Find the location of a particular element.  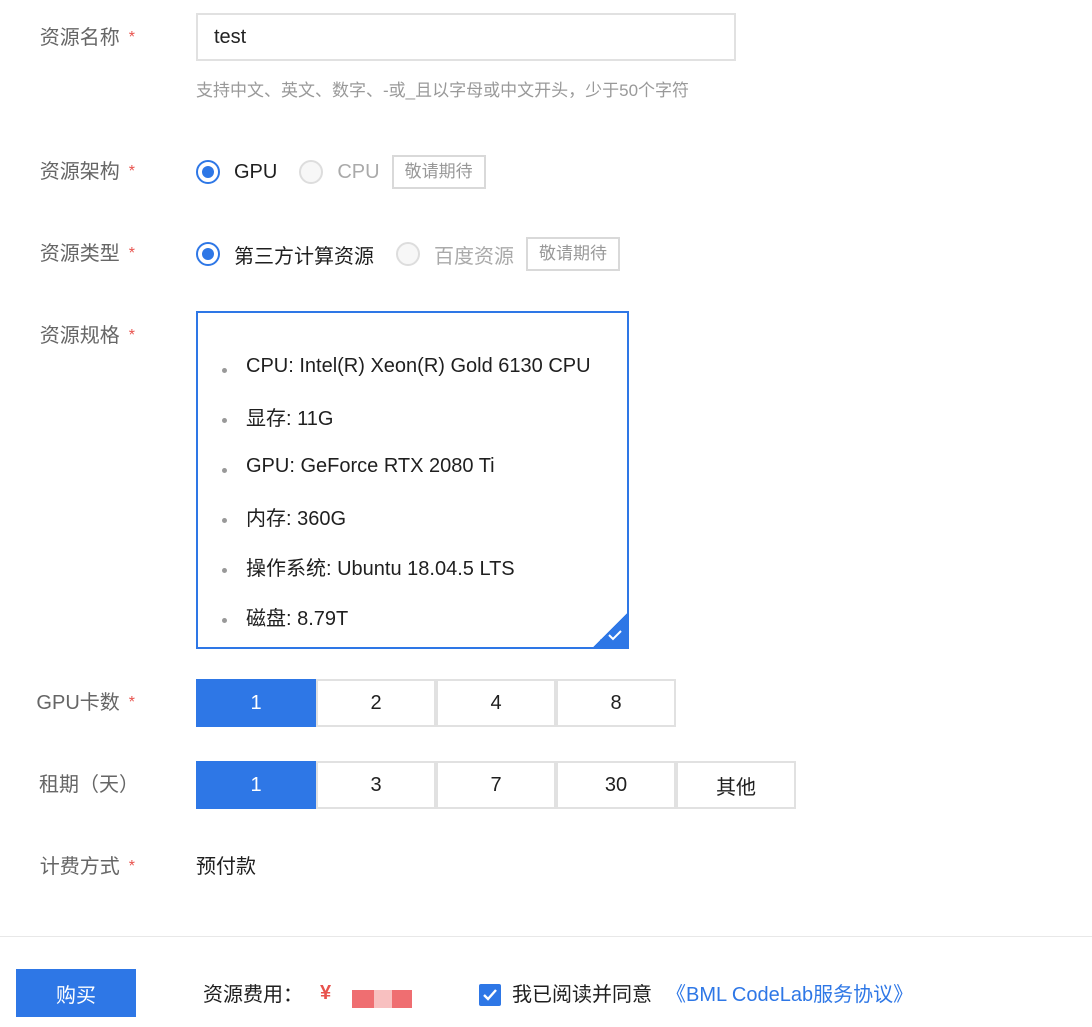

lease-option: 其他 is located at coordinates (736, 785).